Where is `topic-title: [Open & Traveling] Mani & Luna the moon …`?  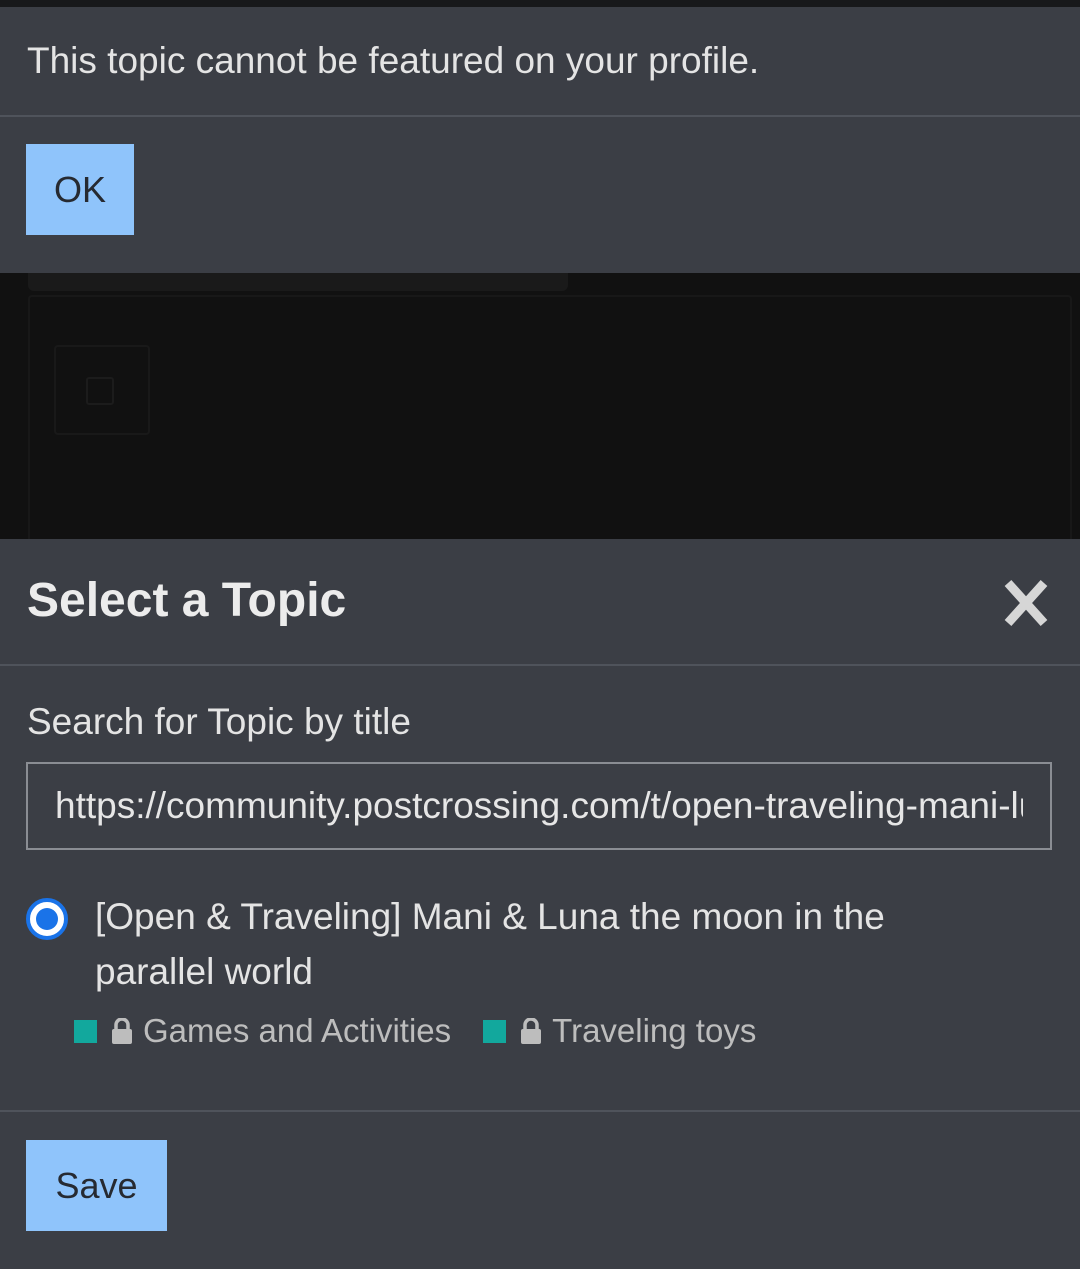
topic-title: [Open & Traveling] Mani & Luna the moon … is located at coordinates (545, 944).